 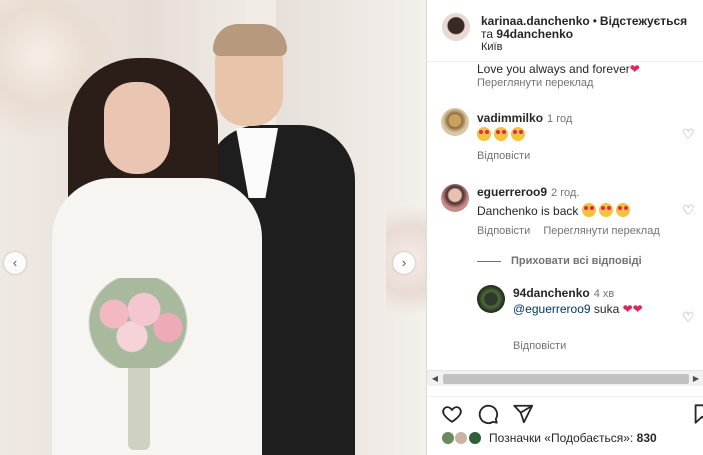 I want to click on translate-link: Переглянути переклад, so click(x=601, y=231).